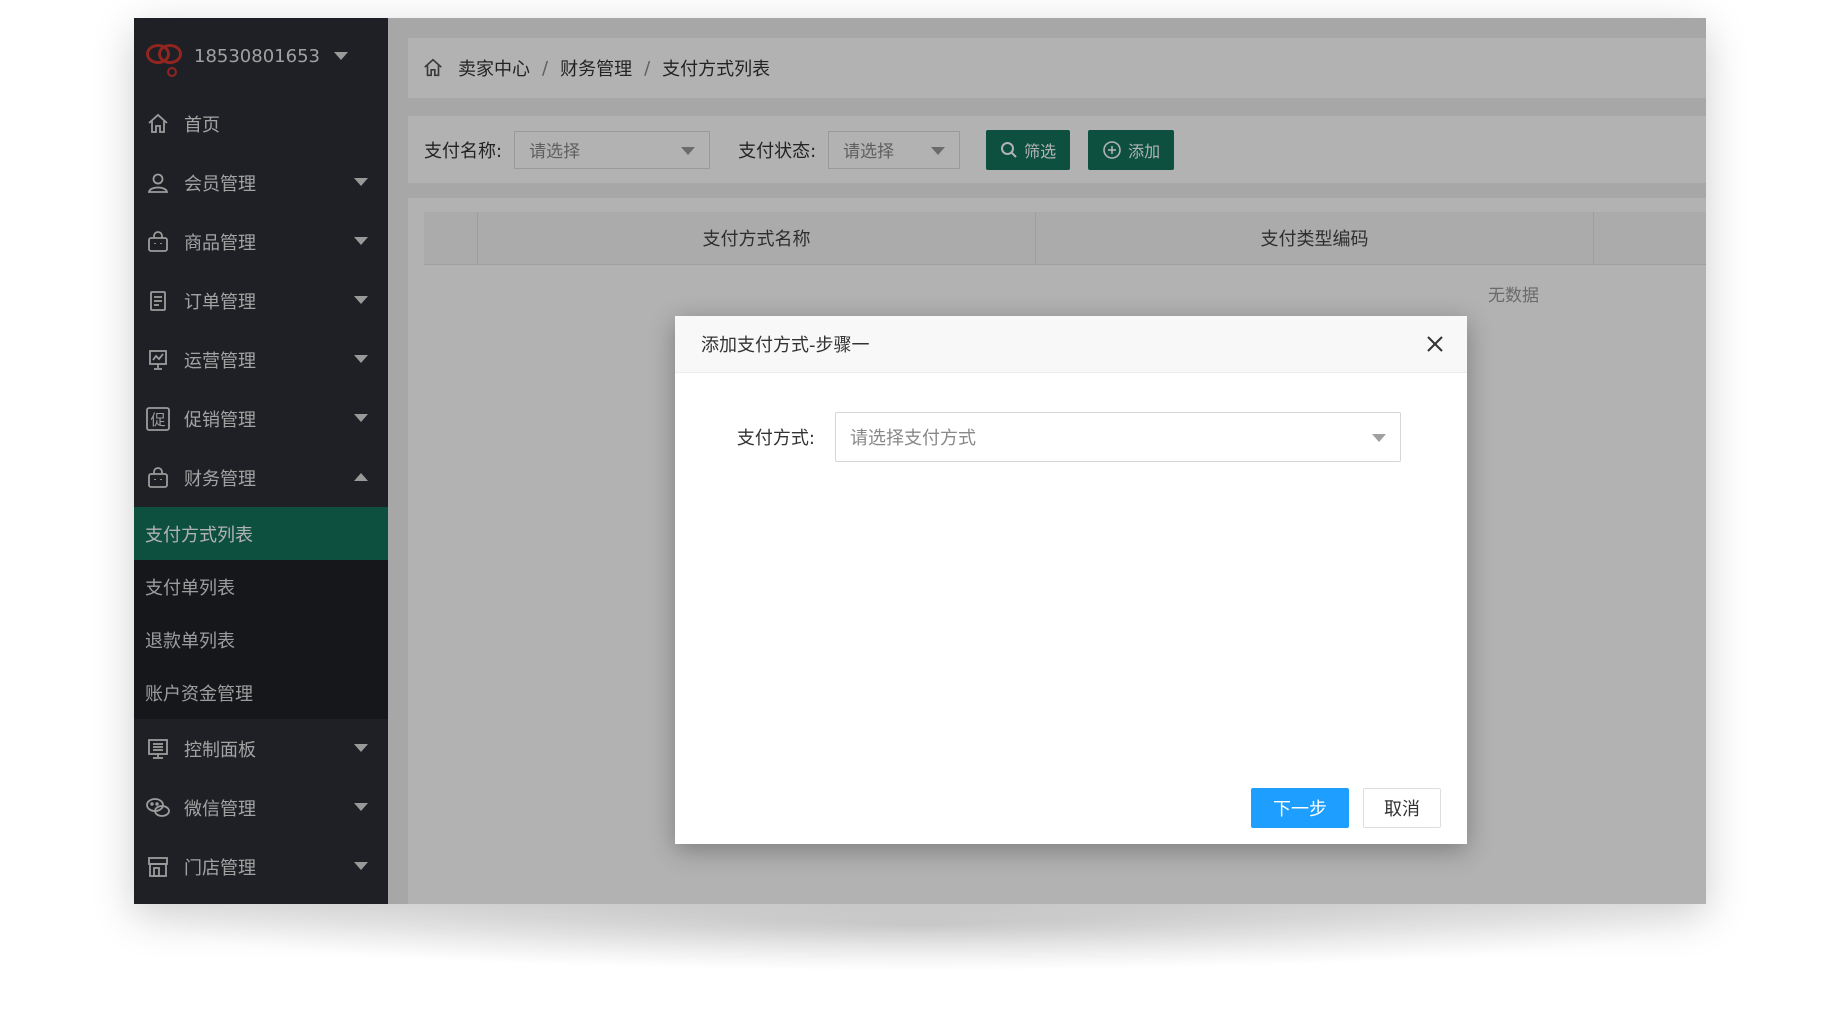  What do you see at coordinates (775, 438) in the screenshot?
I see `payment-method-label: 支付方式:` at bounding box center [775, 438].